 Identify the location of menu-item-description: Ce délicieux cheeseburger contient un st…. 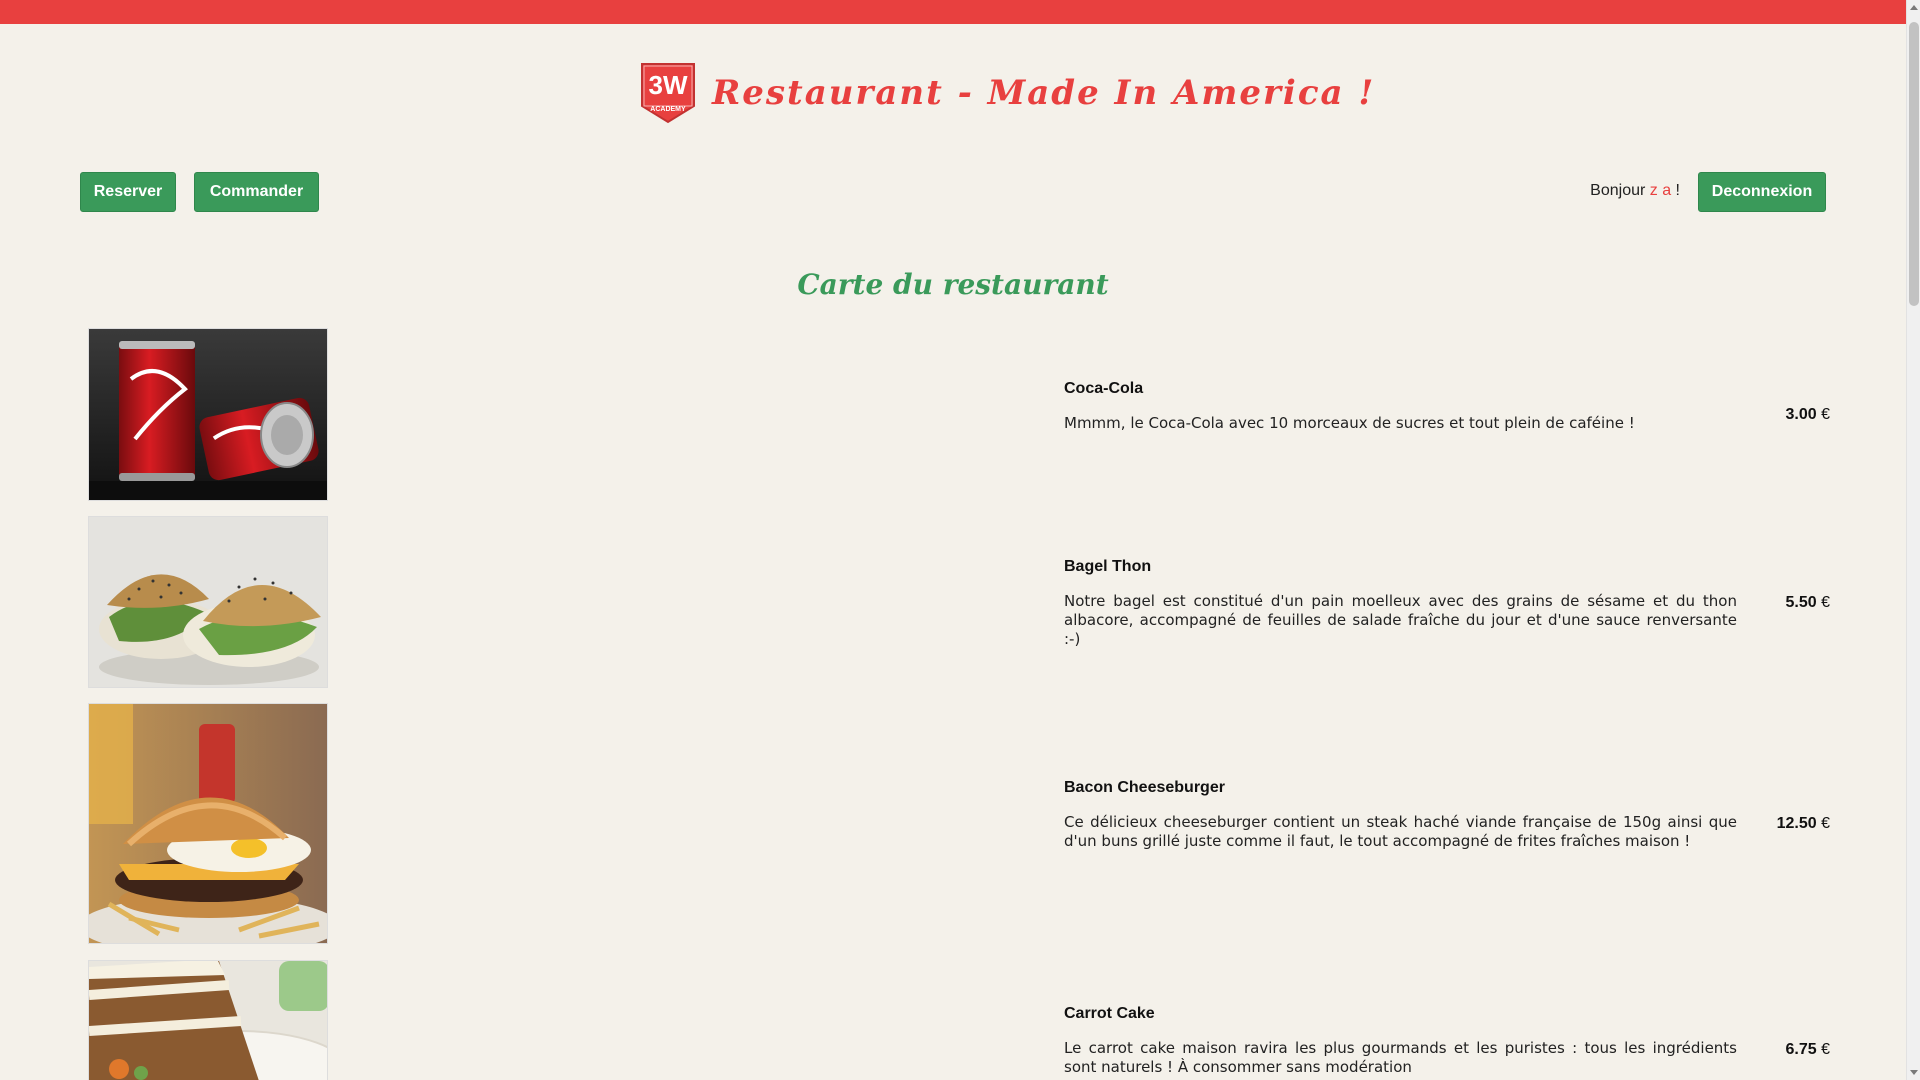
(1400, 831).